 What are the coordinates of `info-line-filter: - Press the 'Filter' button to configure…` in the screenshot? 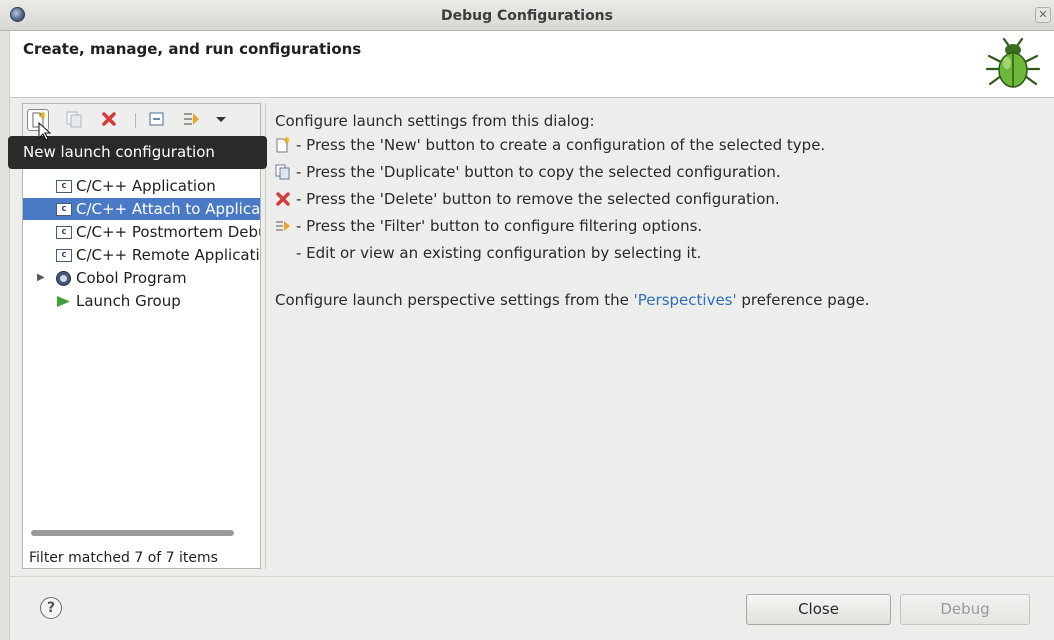 It's located at (489, 226).